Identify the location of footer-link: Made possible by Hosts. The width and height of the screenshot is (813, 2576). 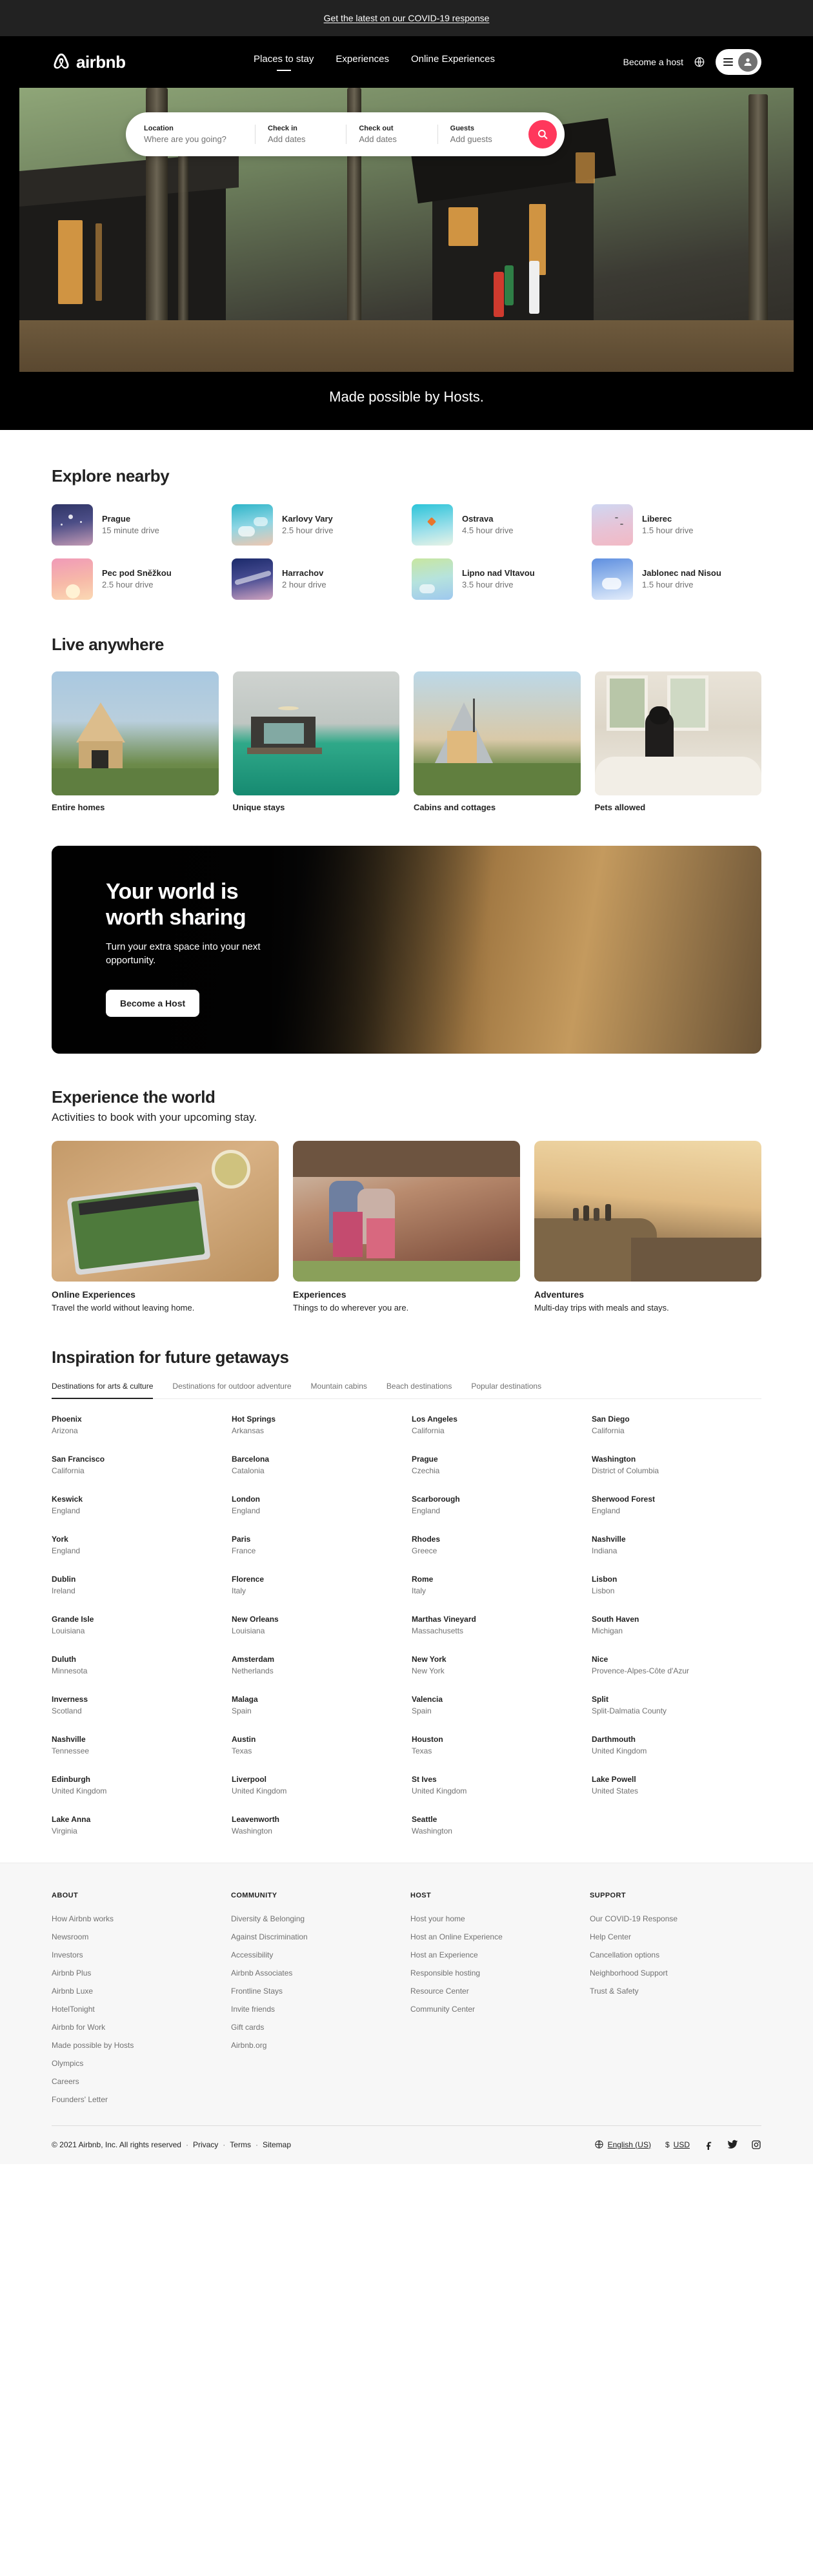
(137, 2045).